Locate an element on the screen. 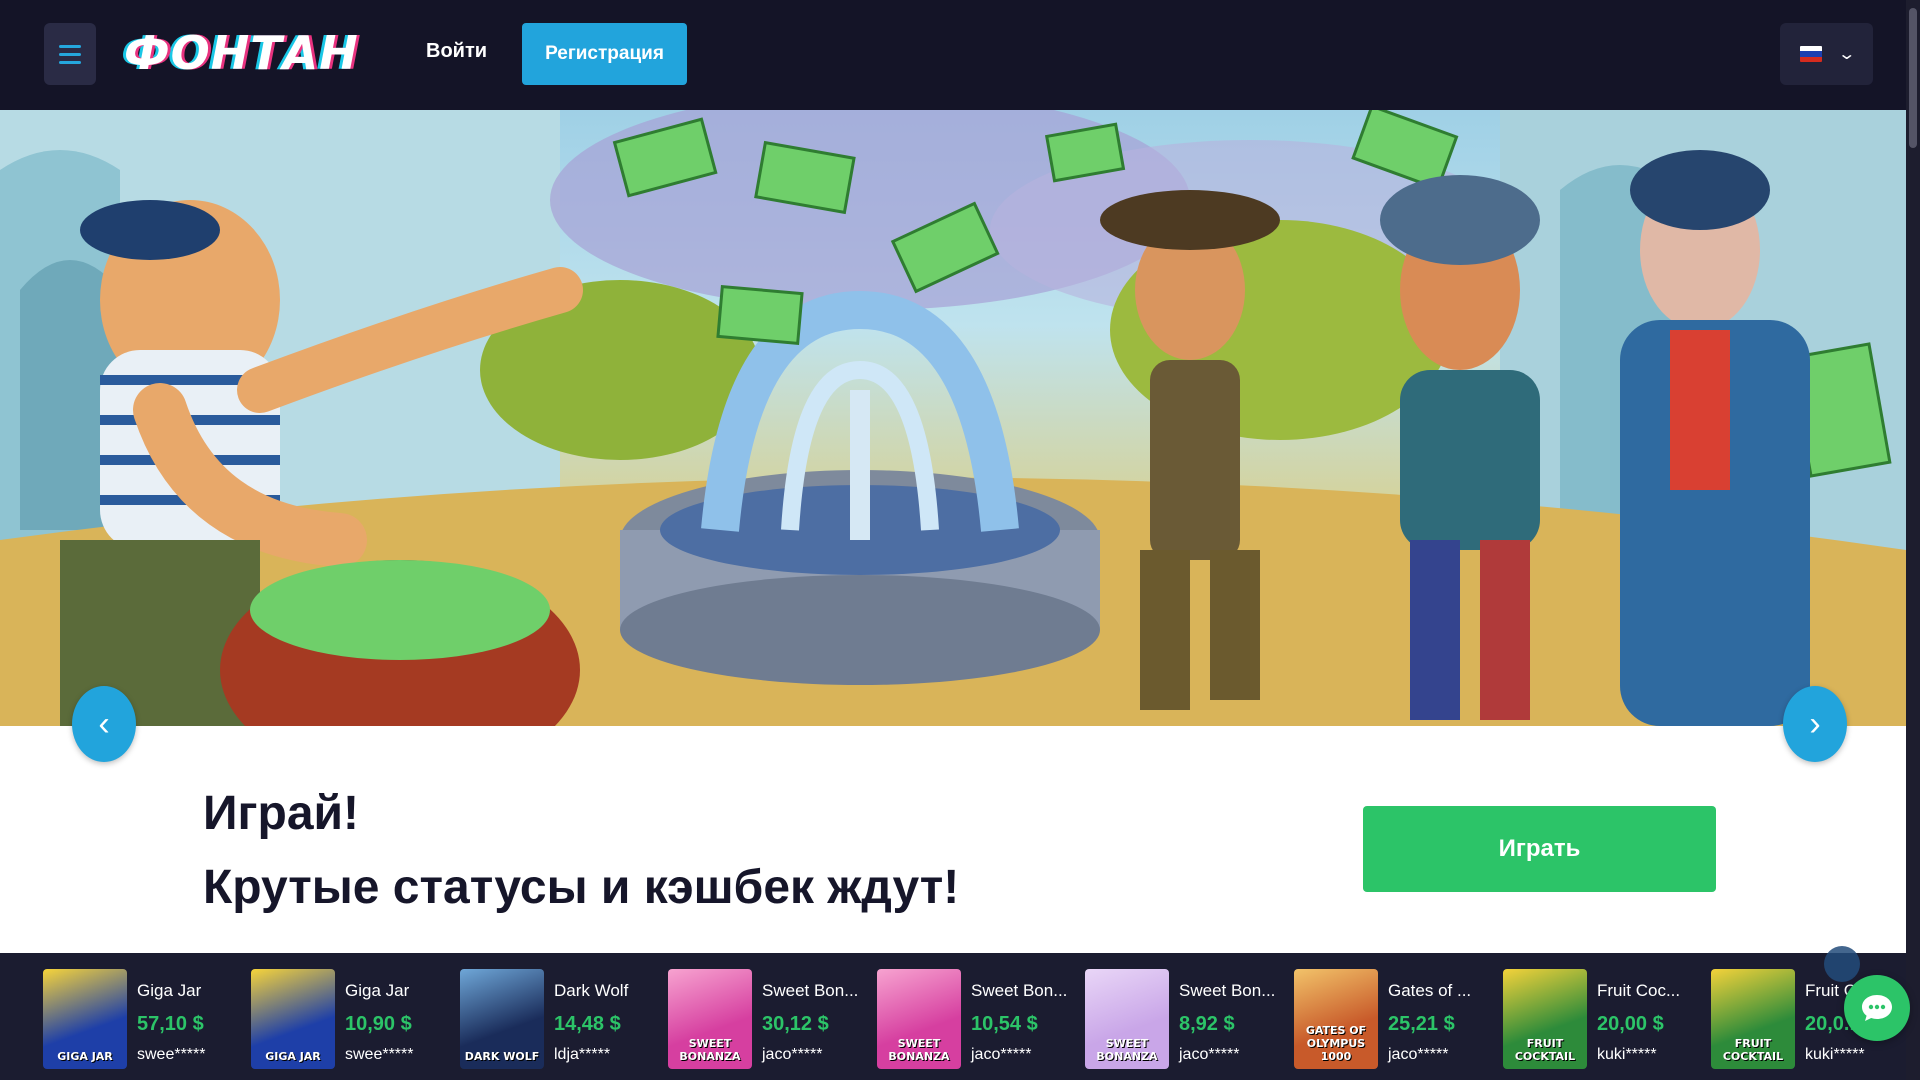  winner-username: ldja***** is located at coordinates (582, 1054).